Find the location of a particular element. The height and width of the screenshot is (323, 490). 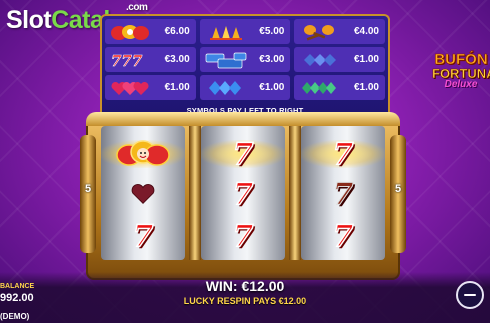

reel-2-symbol-2: 7 is located at coordinates (243, 194).